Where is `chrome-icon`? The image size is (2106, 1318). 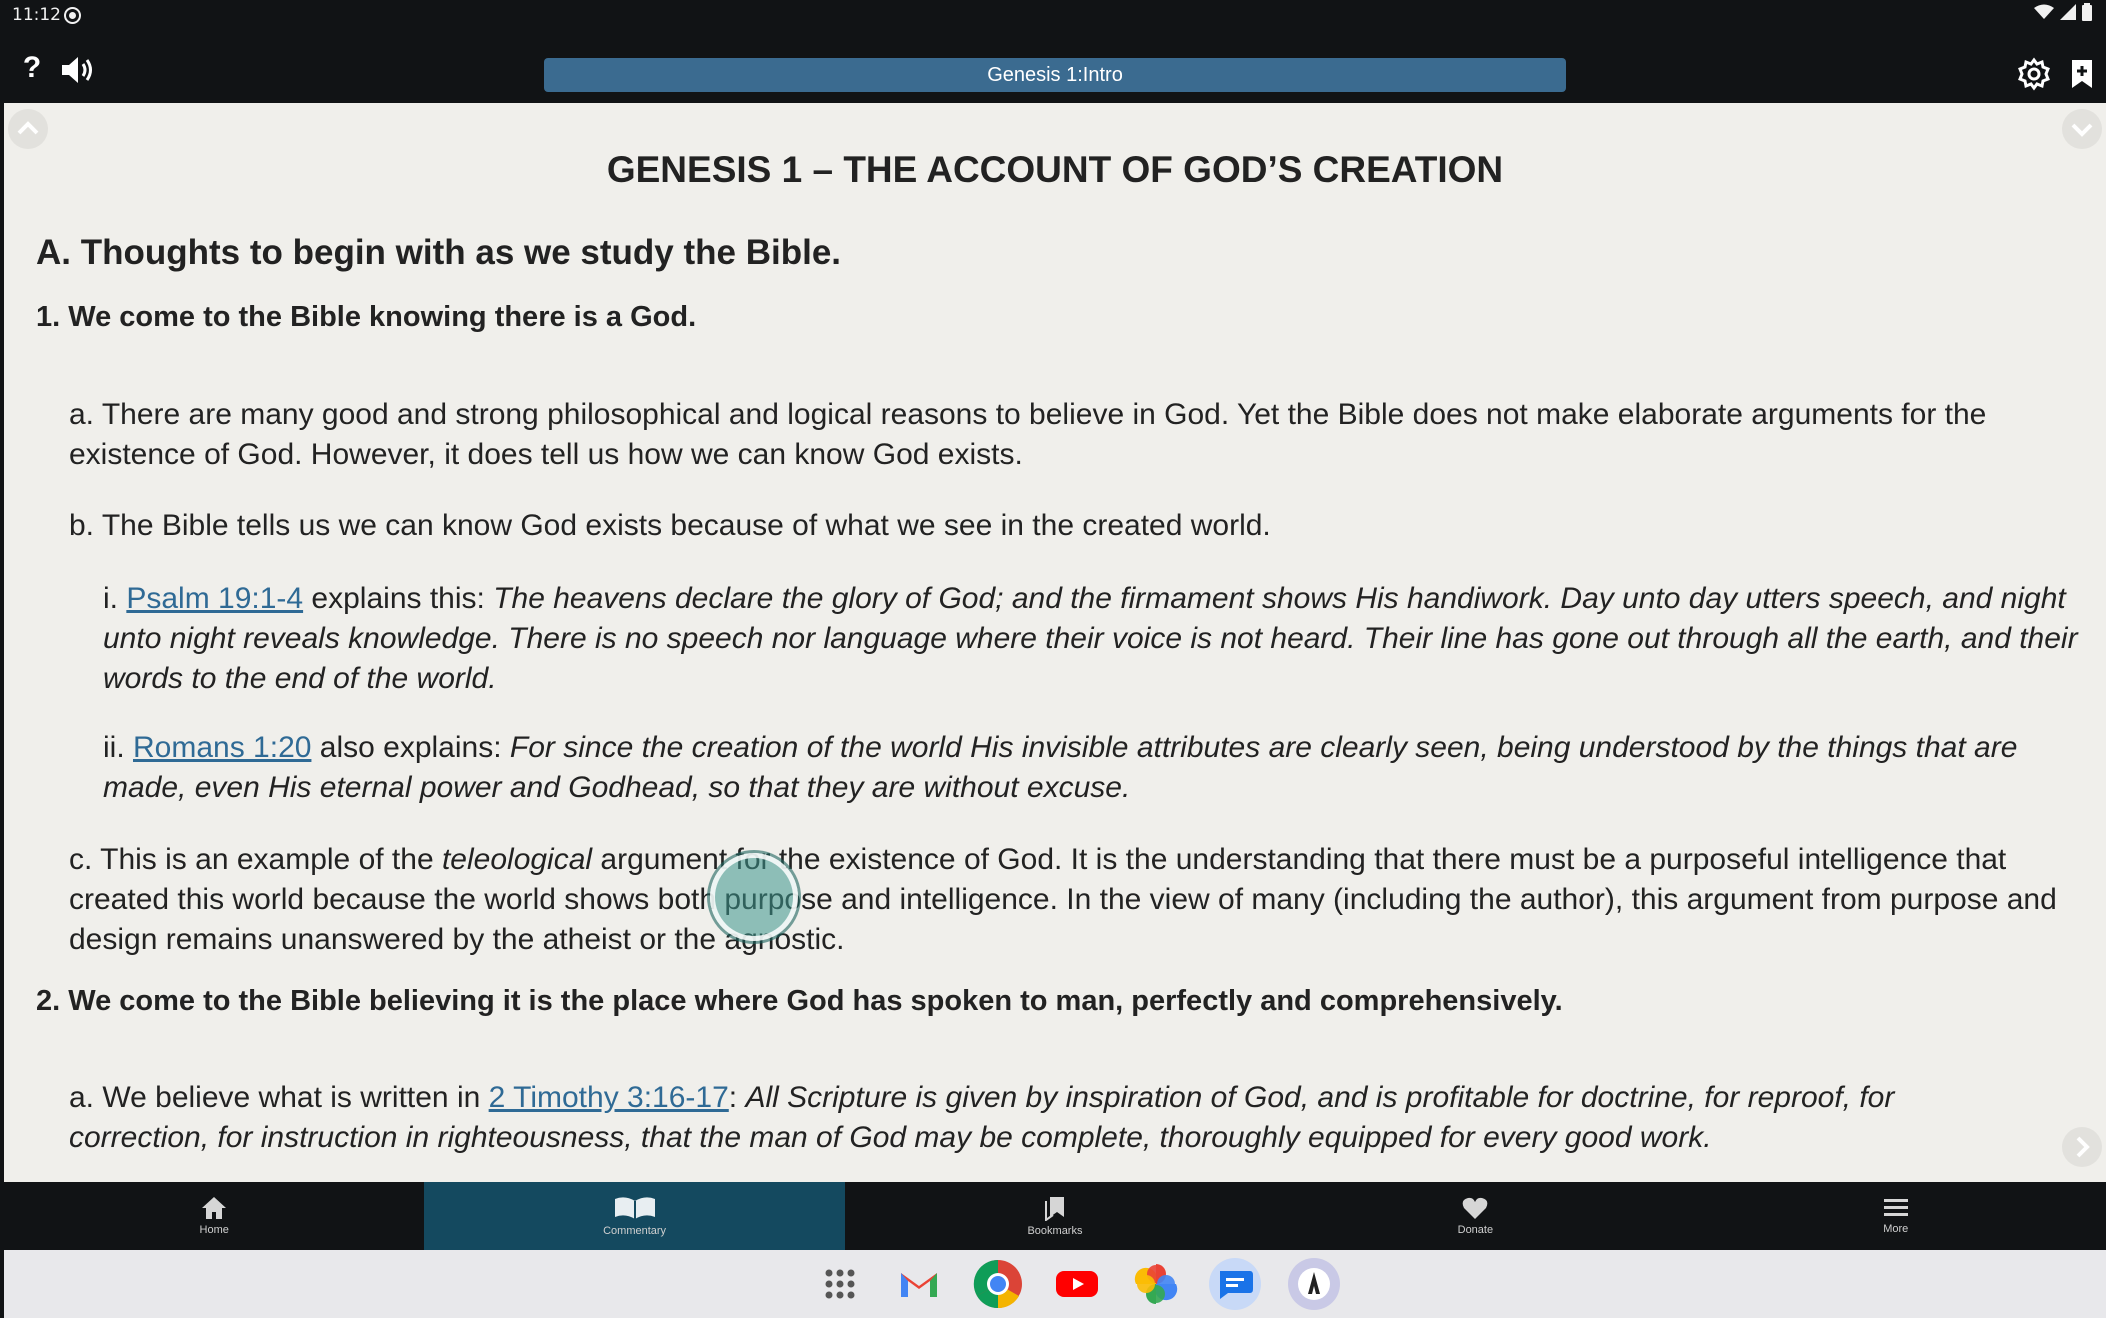
chrome-icon is located at coordinates (998, 1284).